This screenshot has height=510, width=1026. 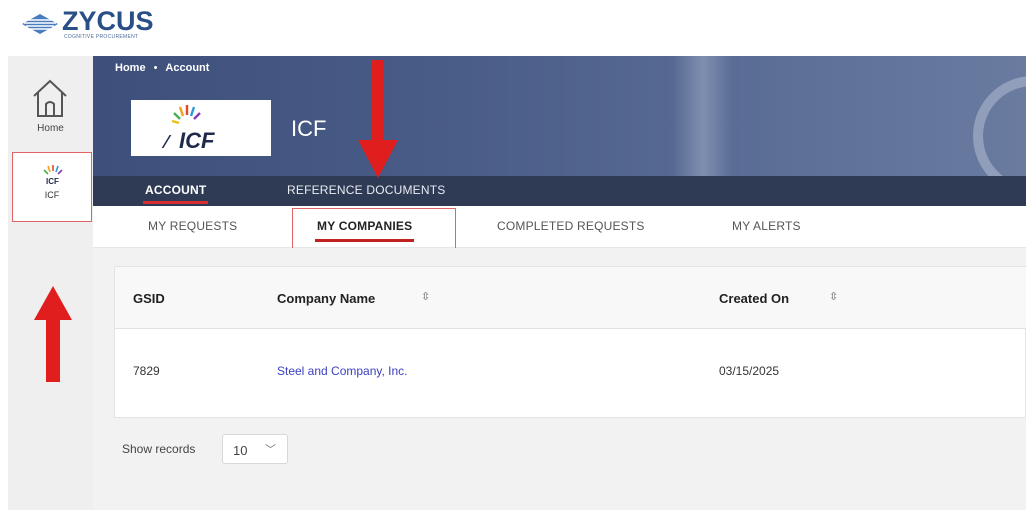 What do you see at coordinates (52, 187) in the screenshot?
I see `sidebar-item-icf: ICF ICF` at bounding box center [52, 187].